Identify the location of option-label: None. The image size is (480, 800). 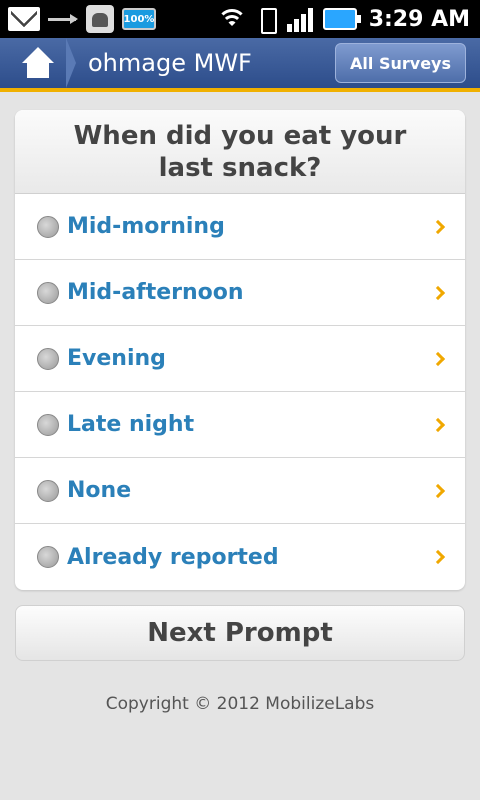
(99, 490).